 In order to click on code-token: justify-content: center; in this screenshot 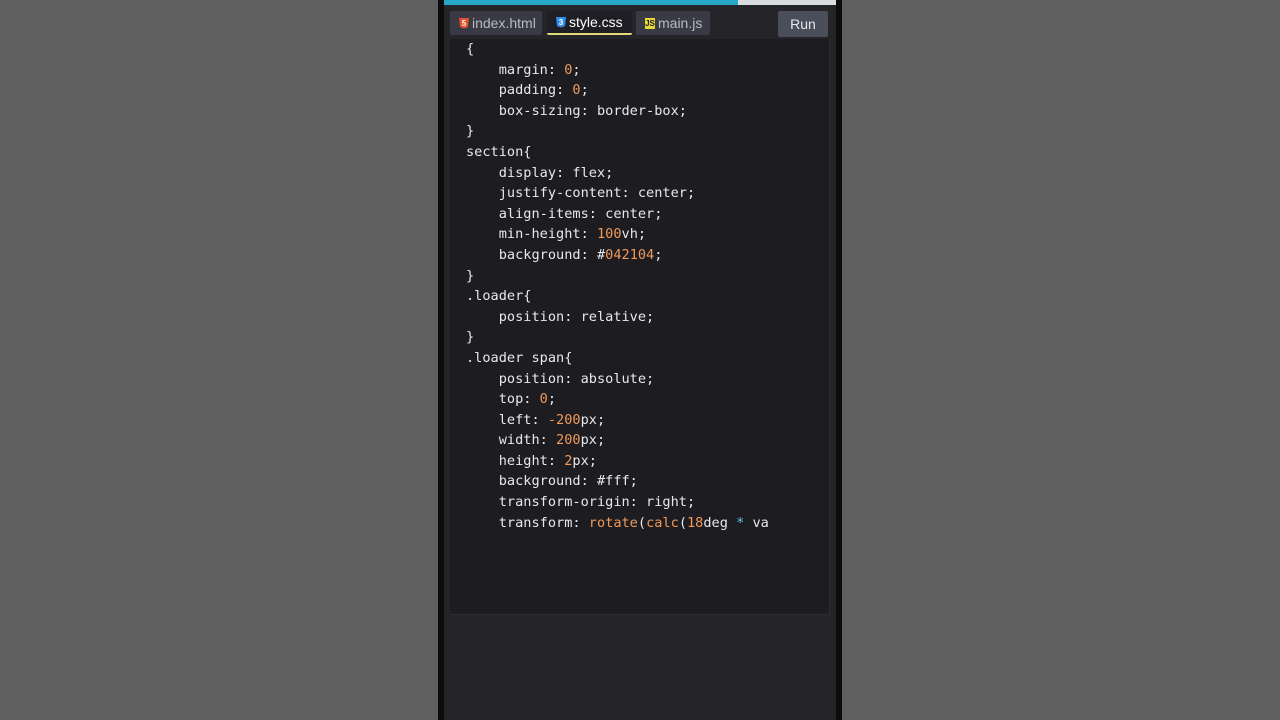, I will do `click(581, 193)`.